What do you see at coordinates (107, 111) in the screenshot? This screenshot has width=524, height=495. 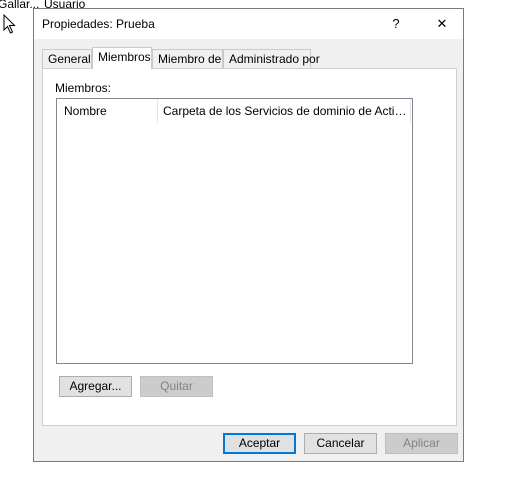 I see `column-header-name: Nombre` at bounding box center [107, 111].